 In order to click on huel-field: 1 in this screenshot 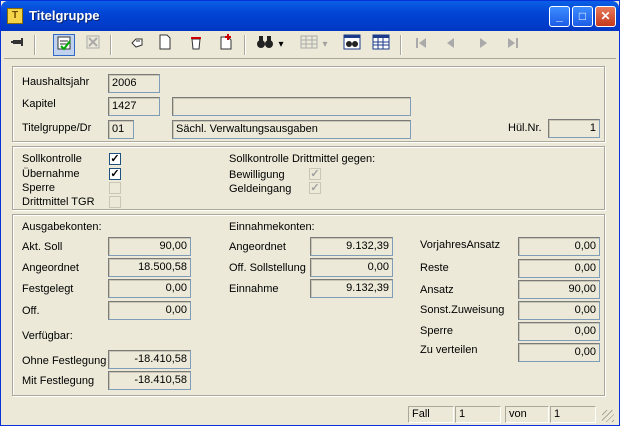, I will do `click(574, 128)`.